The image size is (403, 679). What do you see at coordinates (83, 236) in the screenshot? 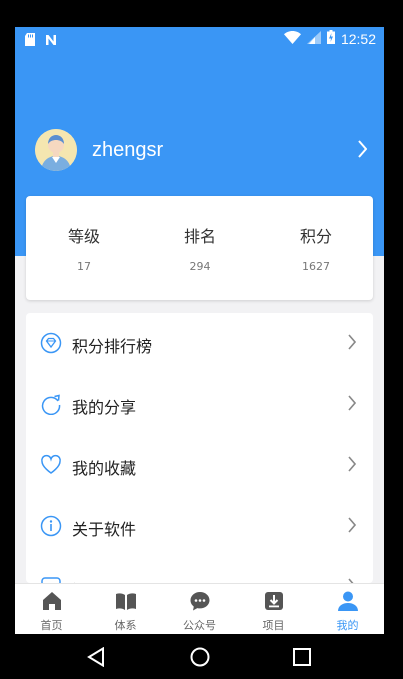
I see `stat-label: 等级` at bounding box center [83, 236].